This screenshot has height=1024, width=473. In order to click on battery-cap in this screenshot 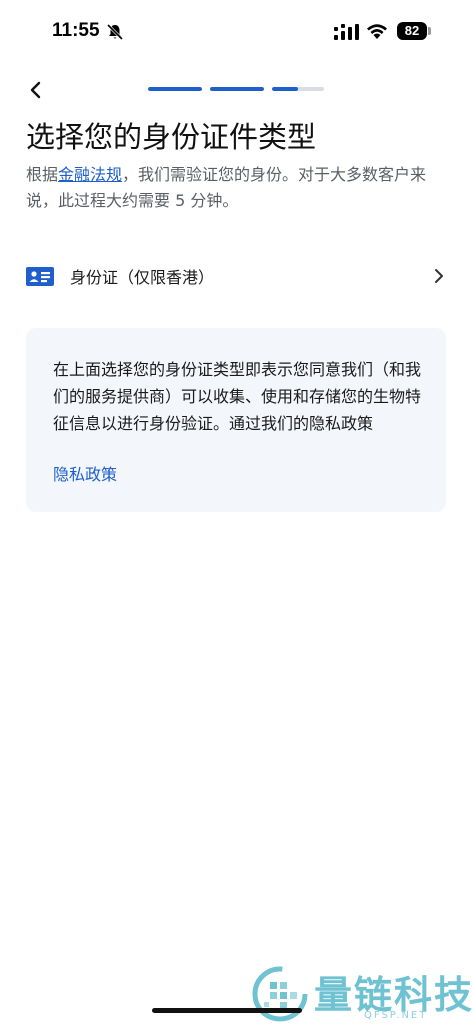, I will do `click(429, 31)`.